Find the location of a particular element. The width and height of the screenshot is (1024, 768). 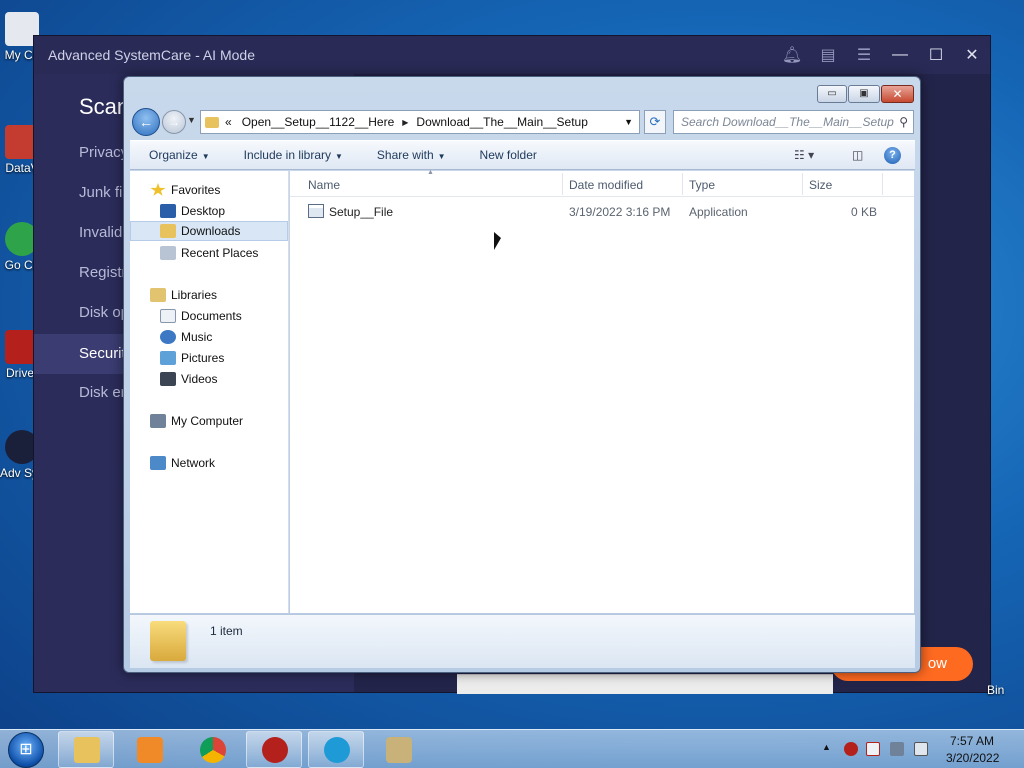

column-header-type: Type is located at coordinates (702, 185).